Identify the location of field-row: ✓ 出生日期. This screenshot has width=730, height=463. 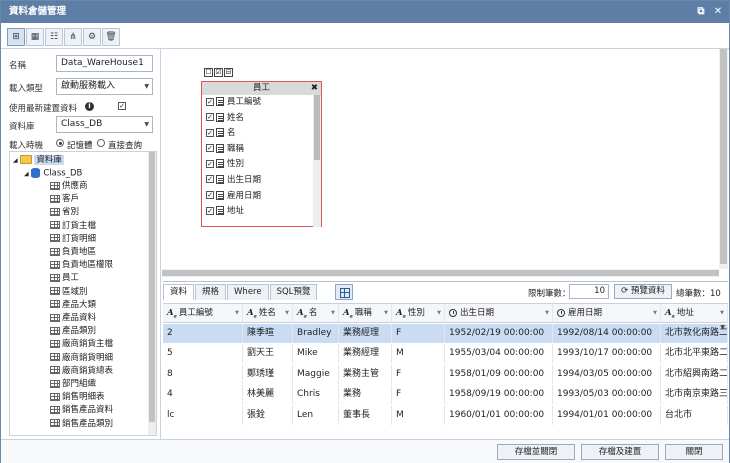
(261, 181).